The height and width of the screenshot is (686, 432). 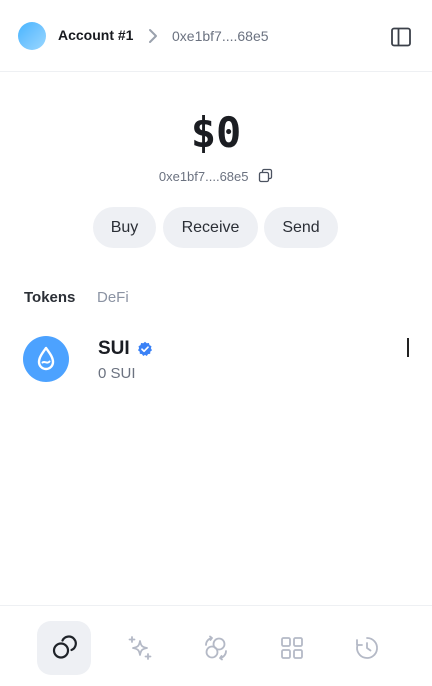 I want to click on balance-amount: $0, so click(x=216, y=132).